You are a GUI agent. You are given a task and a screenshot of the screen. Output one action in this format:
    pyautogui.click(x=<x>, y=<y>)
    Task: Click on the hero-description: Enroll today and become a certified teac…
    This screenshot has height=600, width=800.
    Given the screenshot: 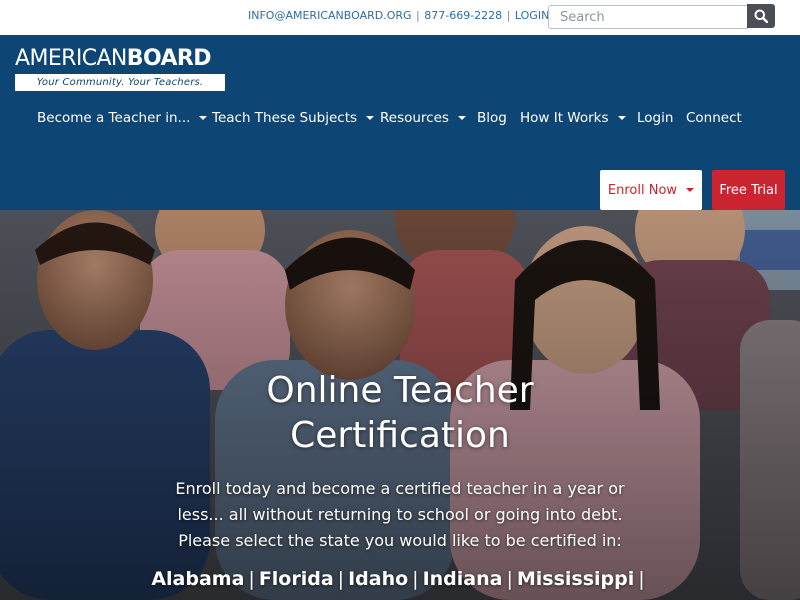 What is the action you would take?
    pyautogui.click(x=400, y=514)
    